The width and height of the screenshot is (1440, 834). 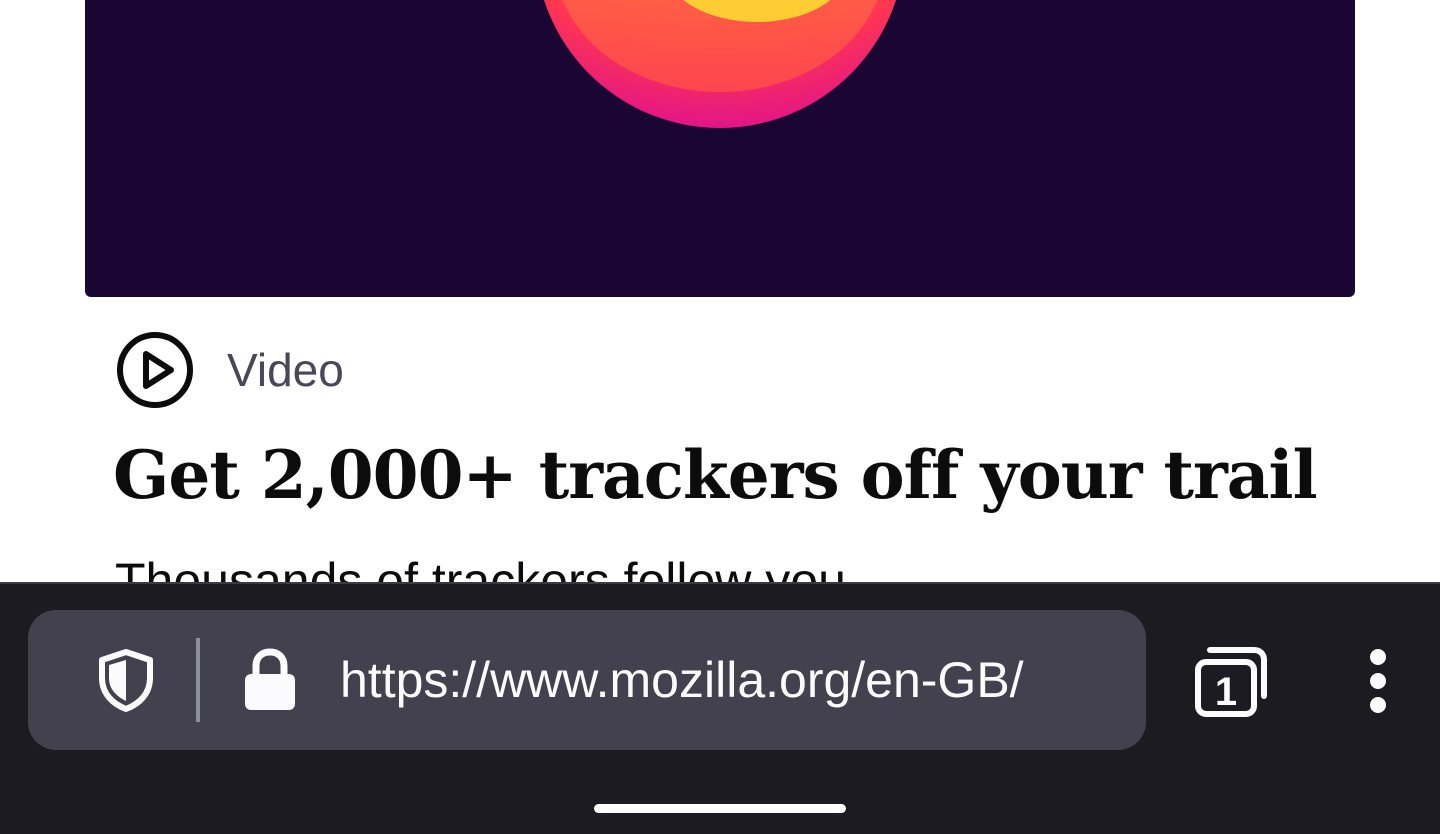 What do you see at coordinates (126, 680) in the screenshot?
I see `shield-icon` at bounding box center [126, 680].